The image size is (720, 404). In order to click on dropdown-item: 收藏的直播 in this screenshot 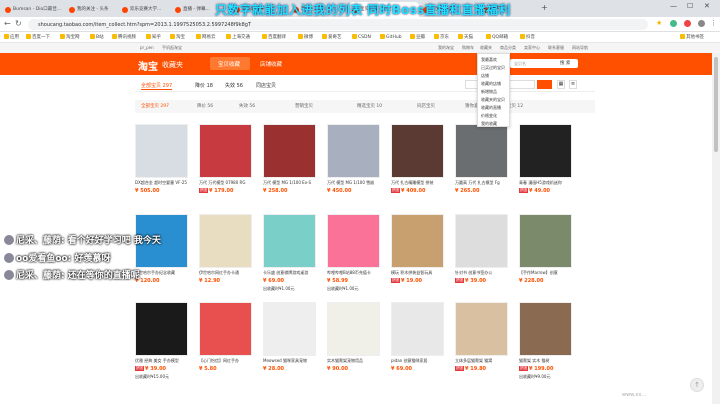, I will do `click(491, 108)`.